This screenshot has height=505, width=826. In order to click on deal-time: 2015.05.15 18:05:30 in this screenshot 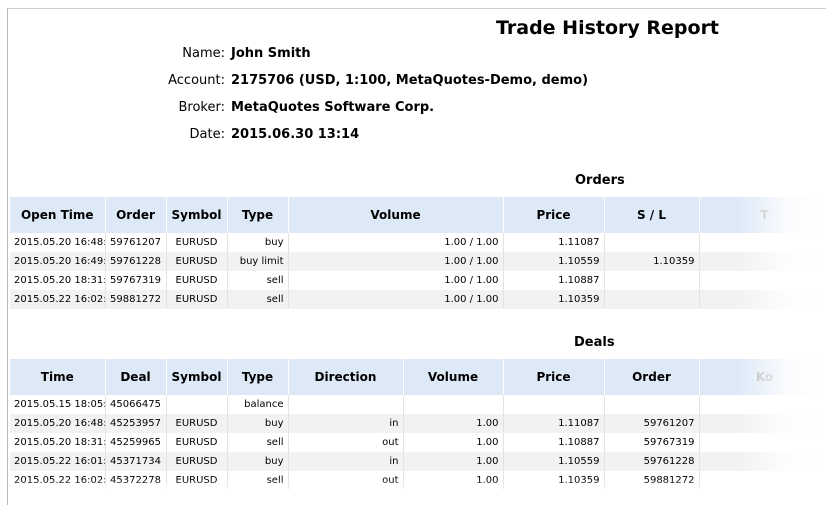, I will do `click(58, 404)`.